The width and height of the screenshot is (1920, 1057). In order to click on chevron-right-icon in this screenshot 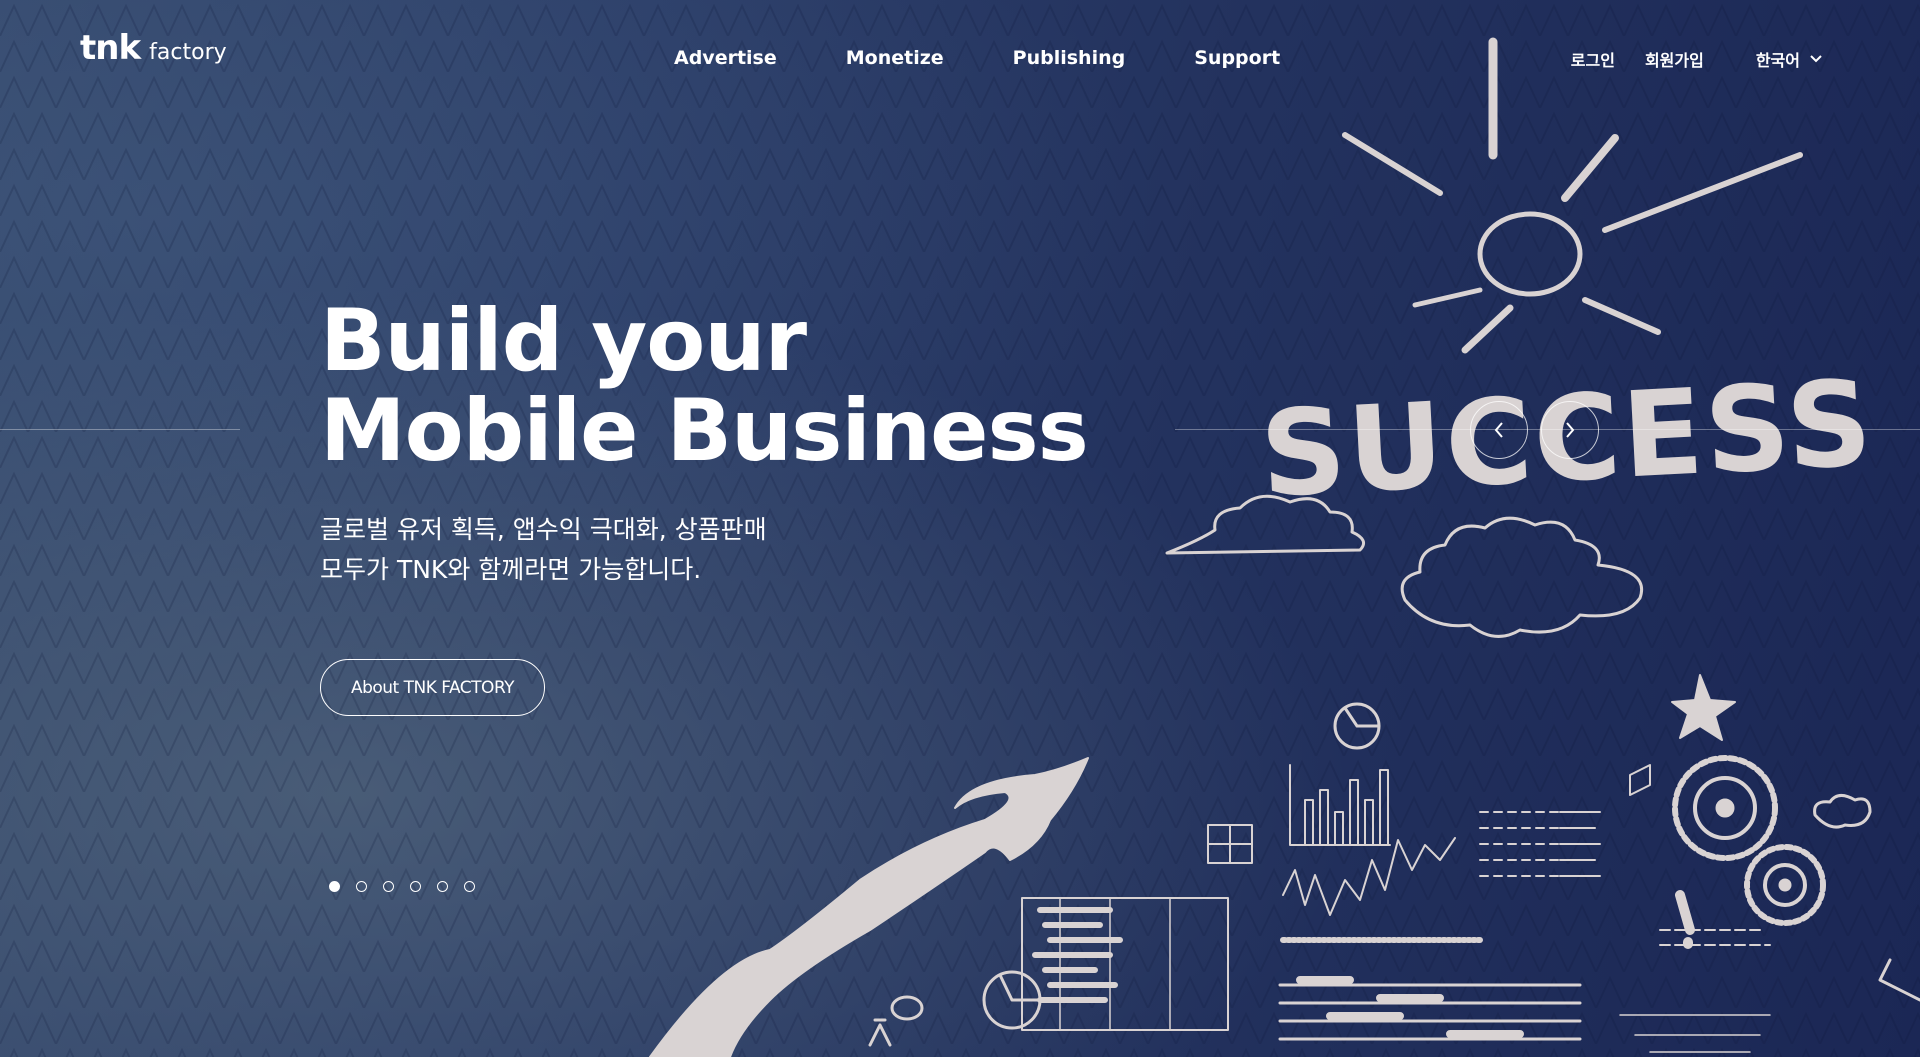, I will do `click(1570, 430)`.